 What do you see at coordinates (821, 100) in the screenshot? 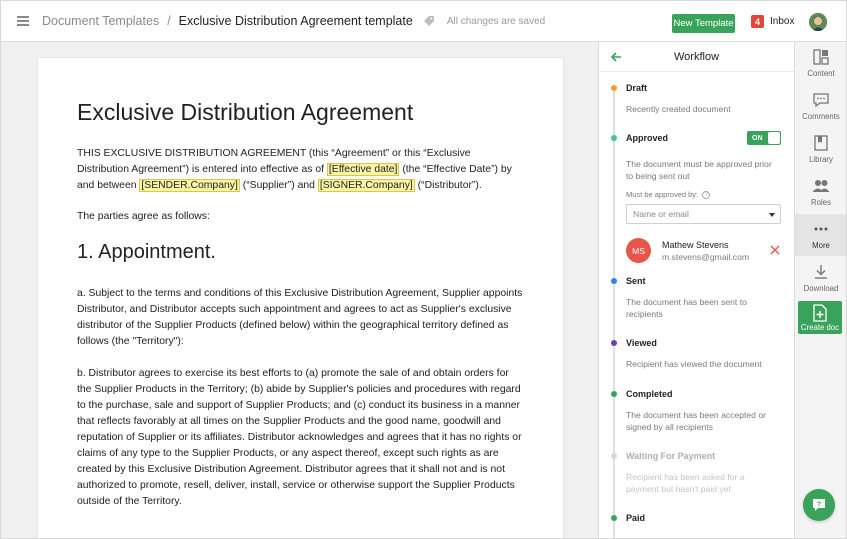
I see `comments-icon` at bounding box center [821, 100].